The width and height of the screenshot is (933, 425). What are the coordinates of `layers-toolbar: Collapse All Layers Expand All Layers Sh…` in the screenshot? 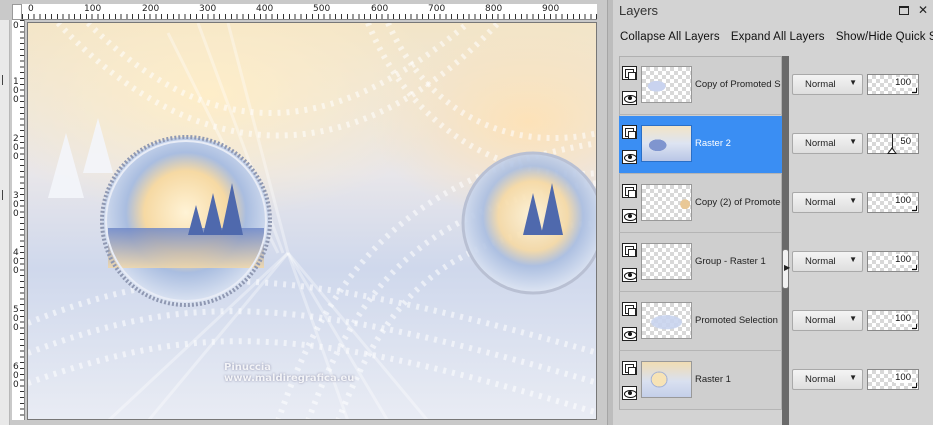 It's located at (776, 37).